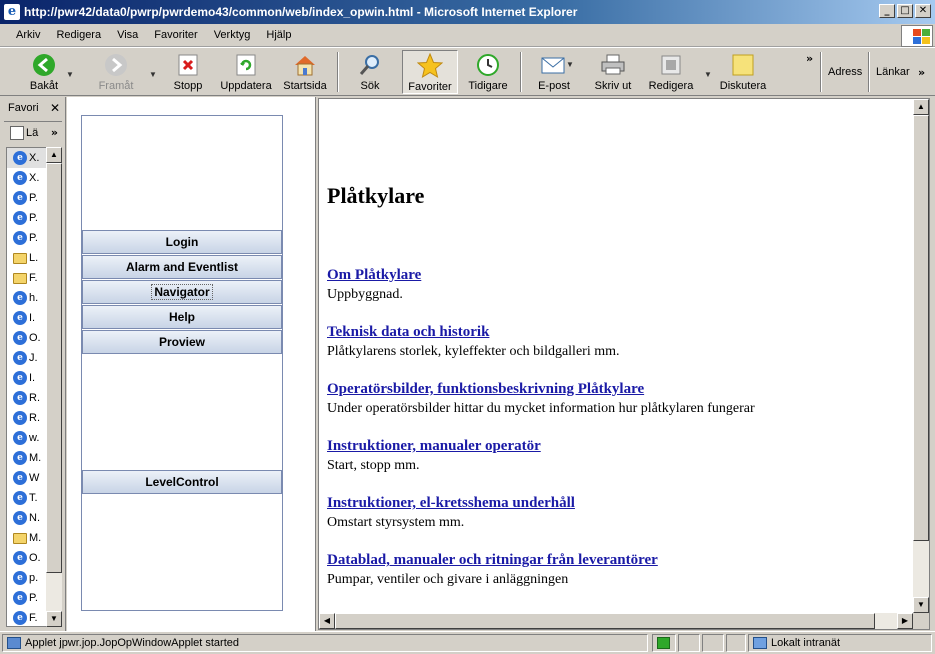  Describe the element at coordinates (78, 35) in the screenshot. I see `menu-redigera: Redigera` at that location.